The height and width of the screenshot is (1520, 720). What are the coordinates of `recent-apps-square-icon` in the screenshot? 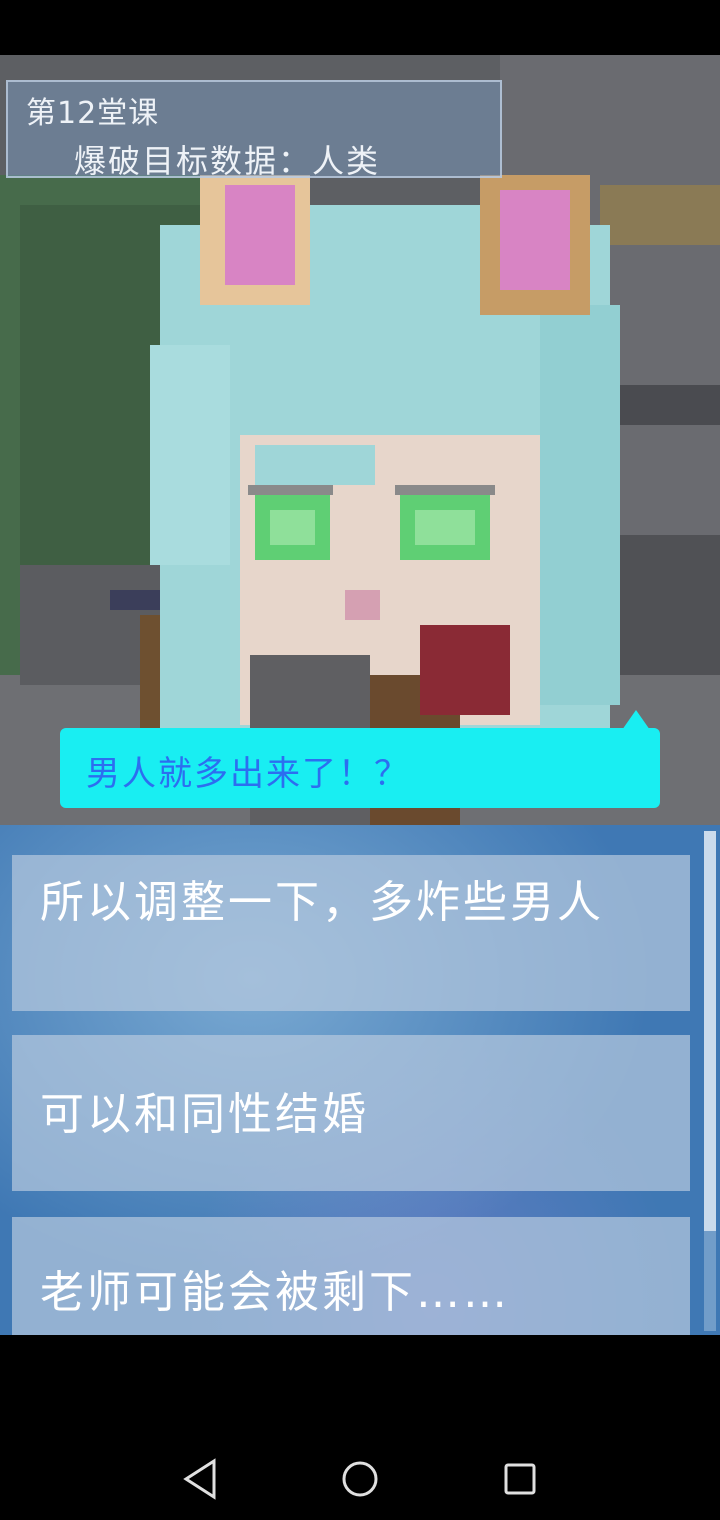 It's located at (520, 1479).